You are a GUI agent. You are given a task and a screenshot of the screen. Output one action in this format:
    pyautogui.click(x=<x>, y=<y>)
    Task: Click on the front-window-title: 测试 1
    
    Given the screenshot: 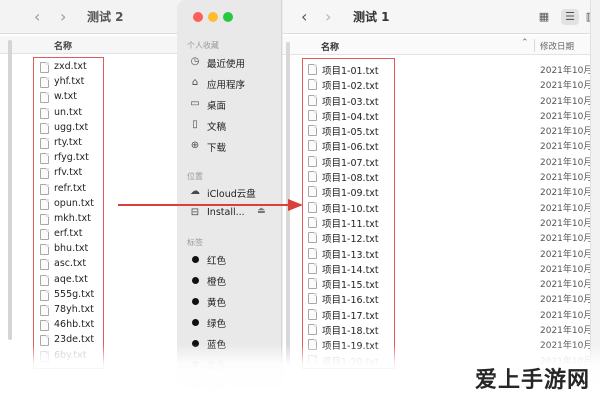 What is the action you would take?
    pyautogui.click(x=371, y=17)
    